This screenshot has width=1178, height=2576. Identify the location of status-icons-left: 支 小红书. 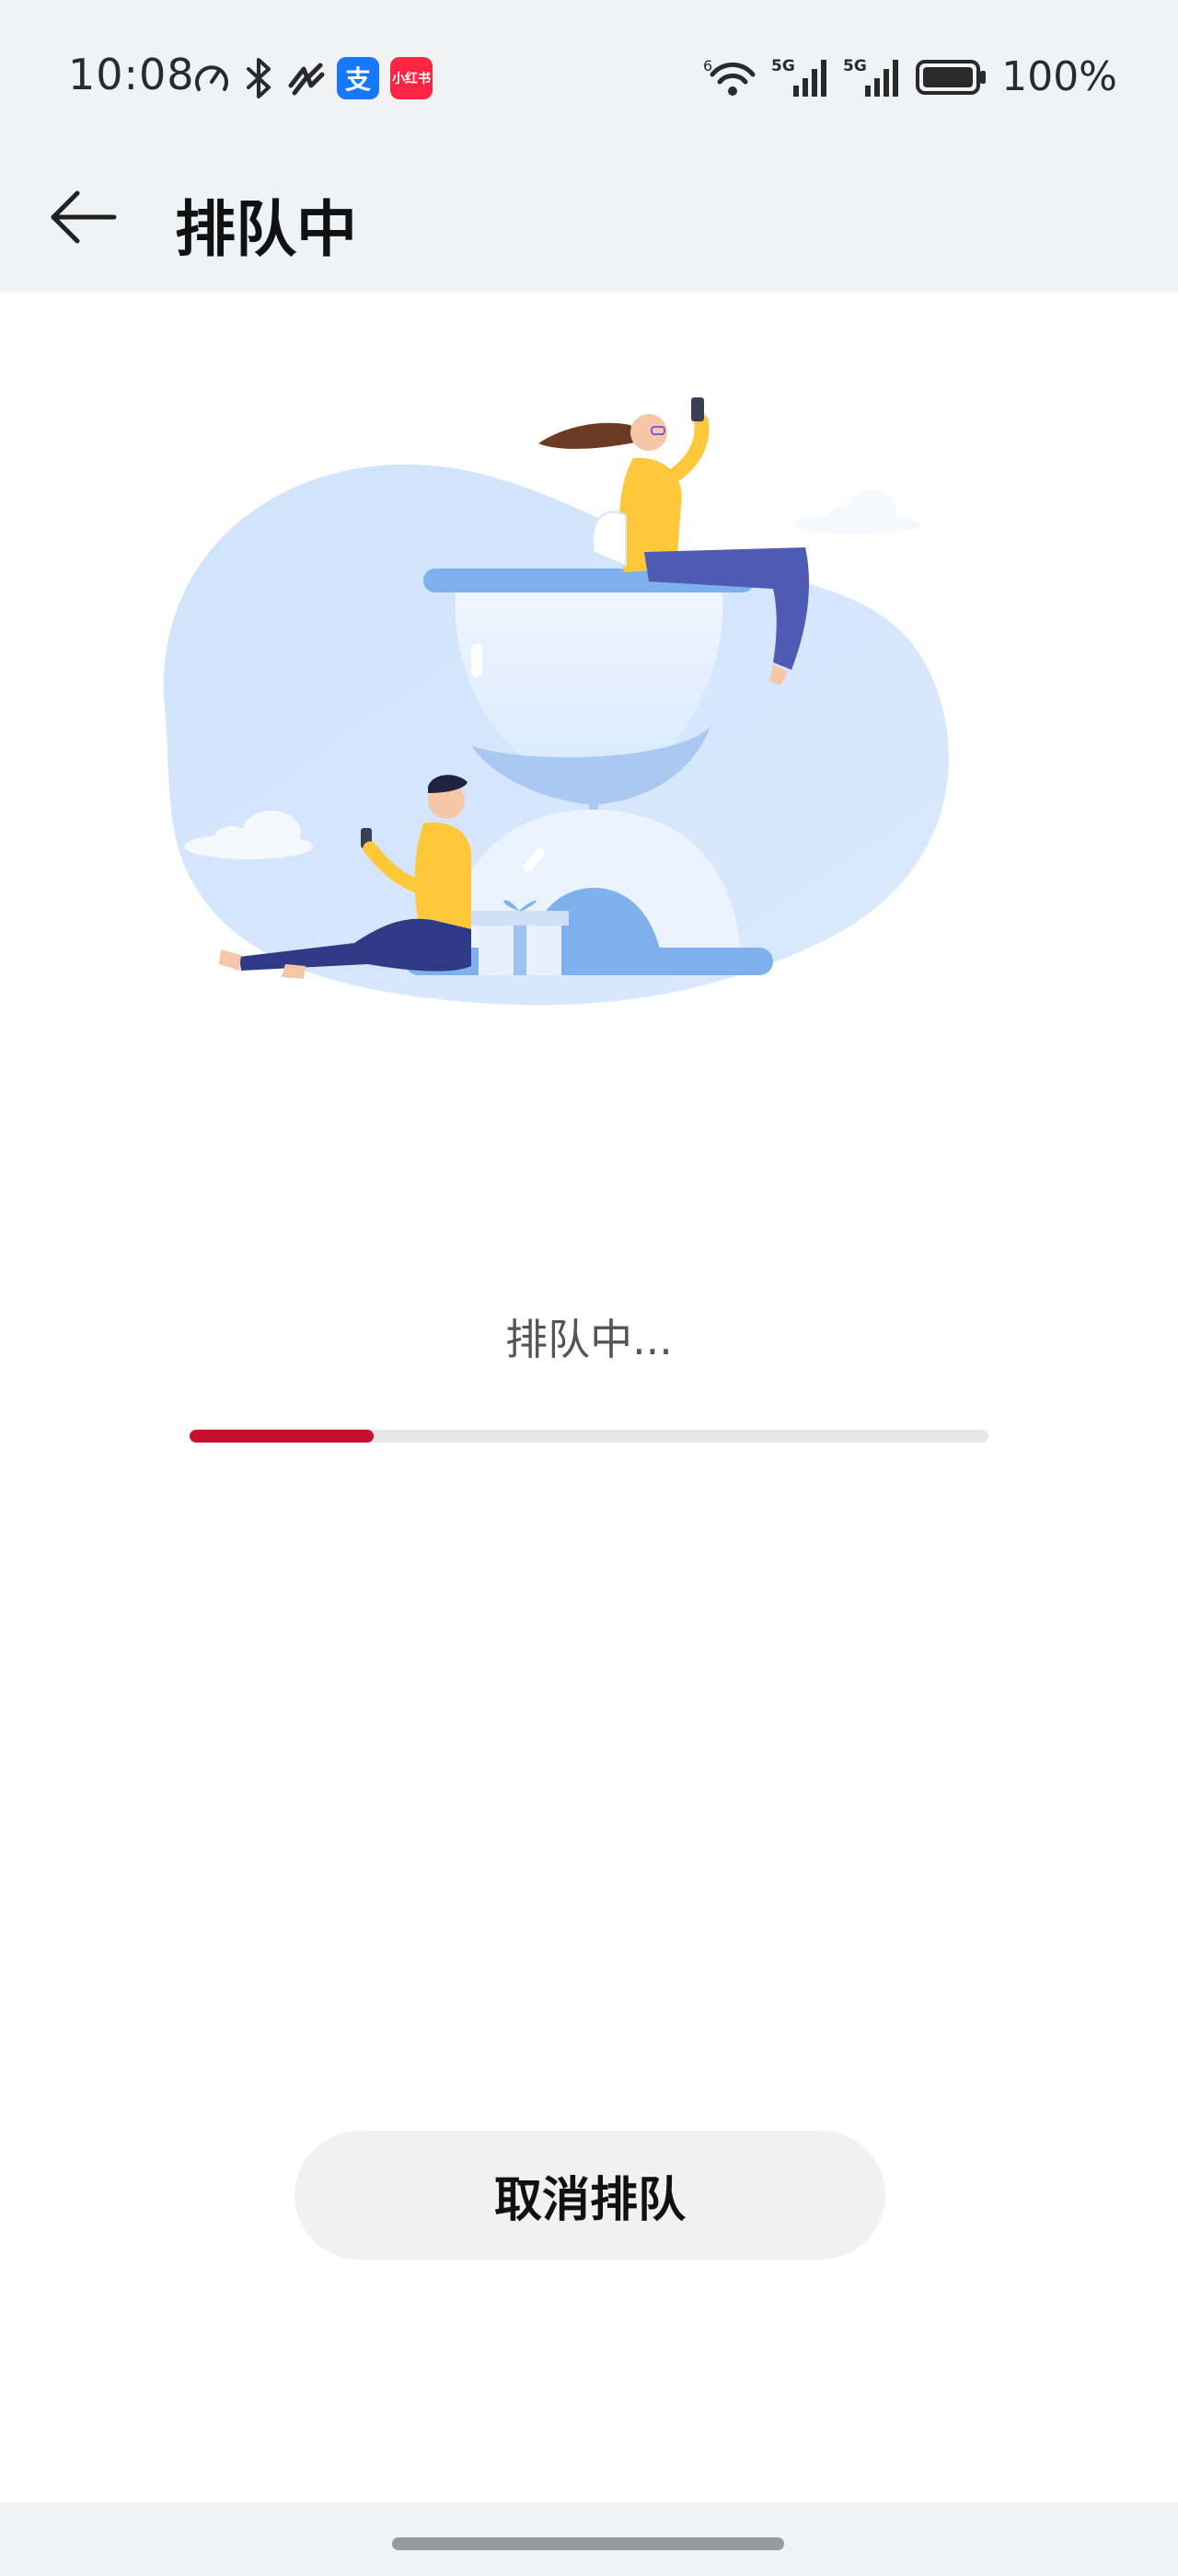
(312, 78).